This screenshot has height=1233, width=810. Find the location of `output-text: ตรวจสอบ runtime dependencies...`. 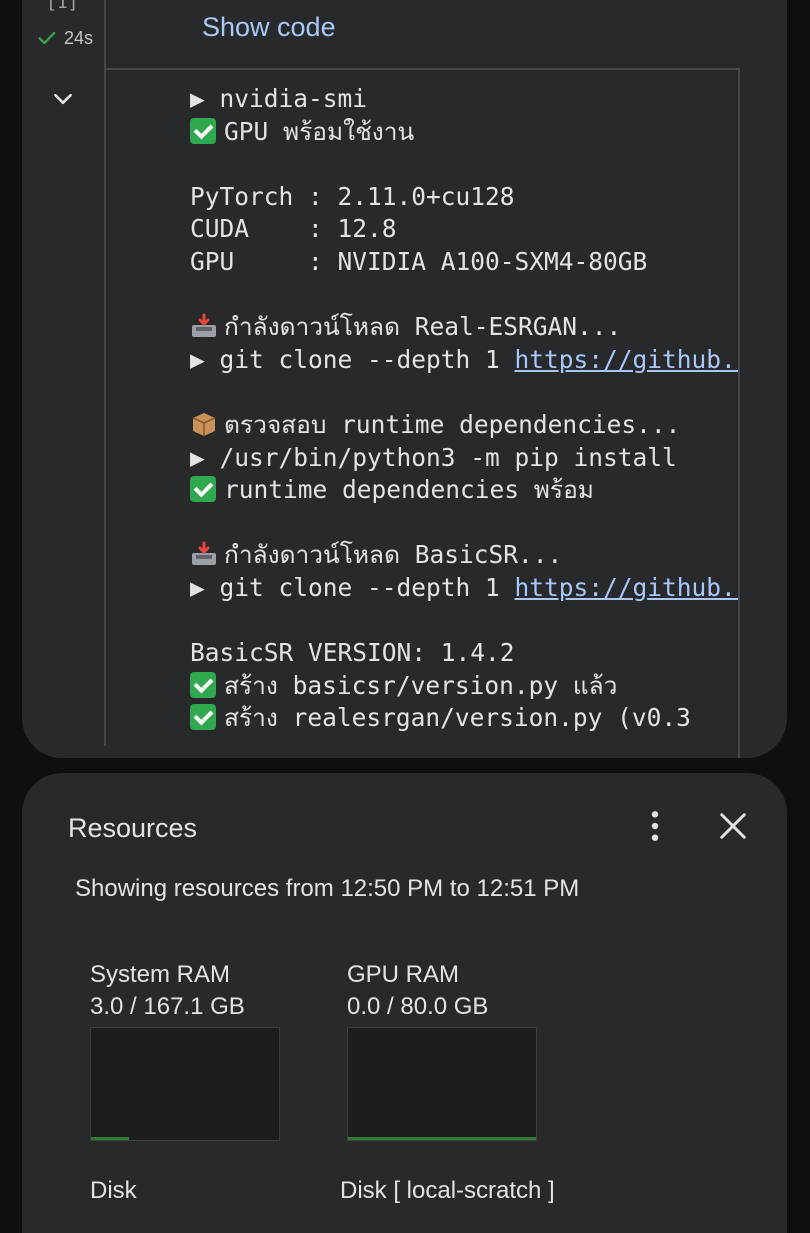

output-text: ตรวจสอบ runtime dependencies... is located at coordinates (452, 424).